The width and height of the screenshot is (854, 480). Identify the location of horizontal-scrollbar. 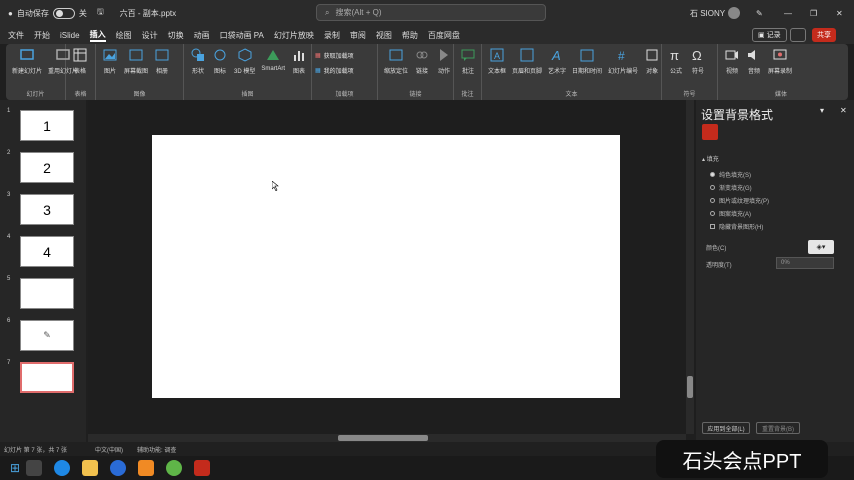
(387, 438).